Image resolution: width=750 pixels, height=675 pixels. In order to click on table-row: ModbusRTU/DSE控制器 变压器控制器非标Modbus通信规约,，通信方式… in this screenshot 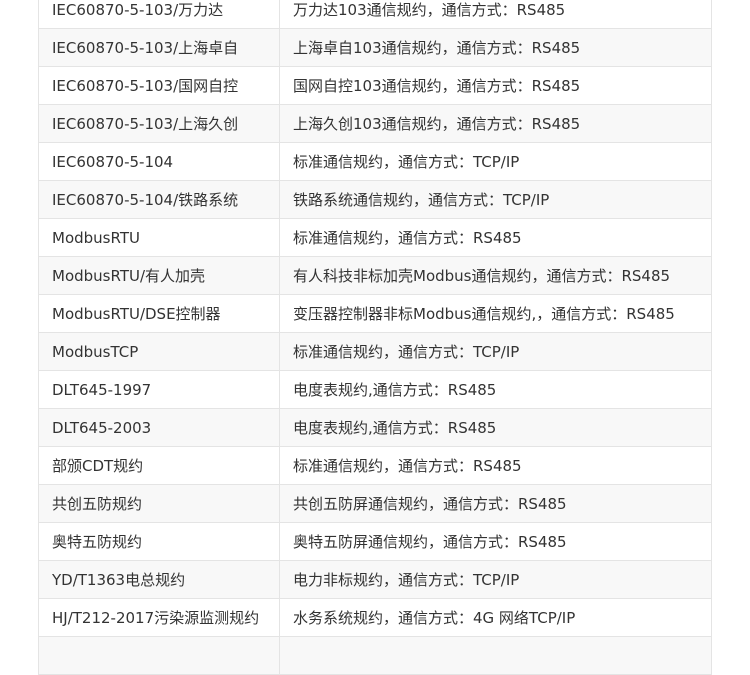, I will do `click(375, 313)`.